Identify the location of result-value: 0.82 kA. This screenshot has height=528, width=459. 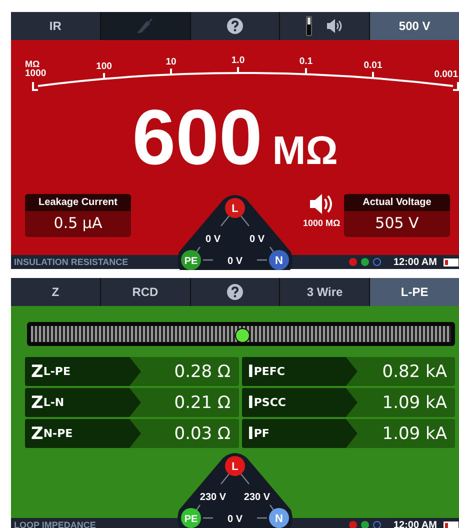
(414, 372).